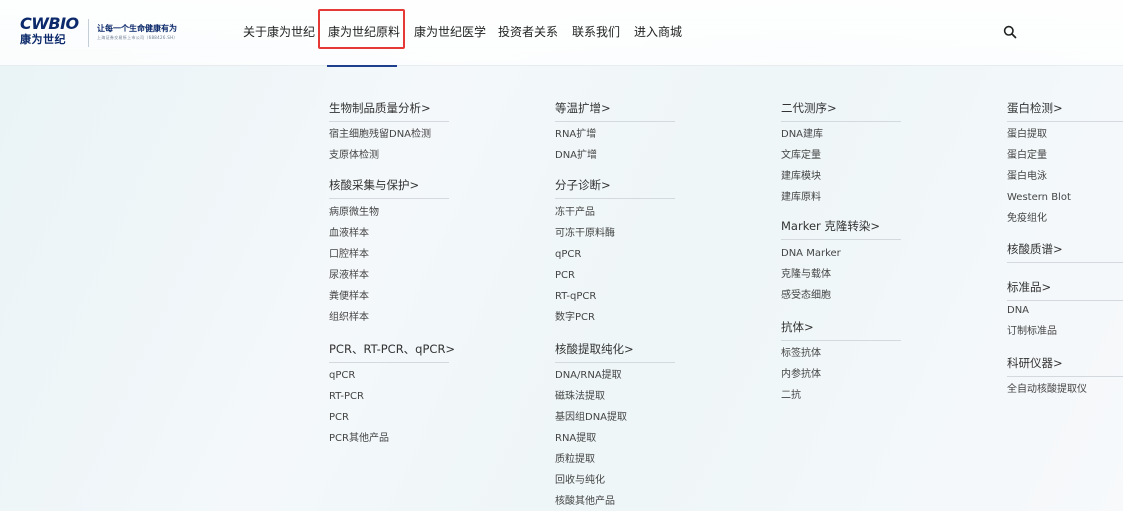 Image resolution: width=1123 pixels, height=511 pixels. Describe the element at coordinates (575, 317) in the screenshot. I see `menu-item: 数字PCR` at that location.